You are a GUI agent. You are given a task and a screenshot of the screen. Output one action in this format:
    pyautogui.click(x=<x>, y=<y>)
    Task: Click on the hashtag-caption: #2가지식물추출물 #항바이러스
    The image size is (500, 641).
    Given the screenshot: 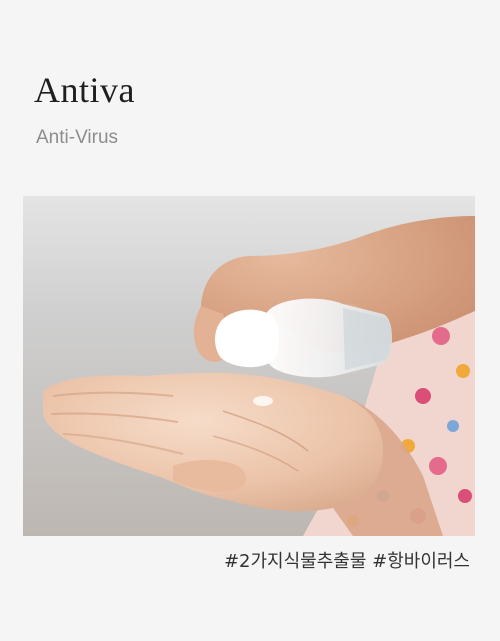 What is the action you would take?
    pyautogui.click(x=346, y=561)
    